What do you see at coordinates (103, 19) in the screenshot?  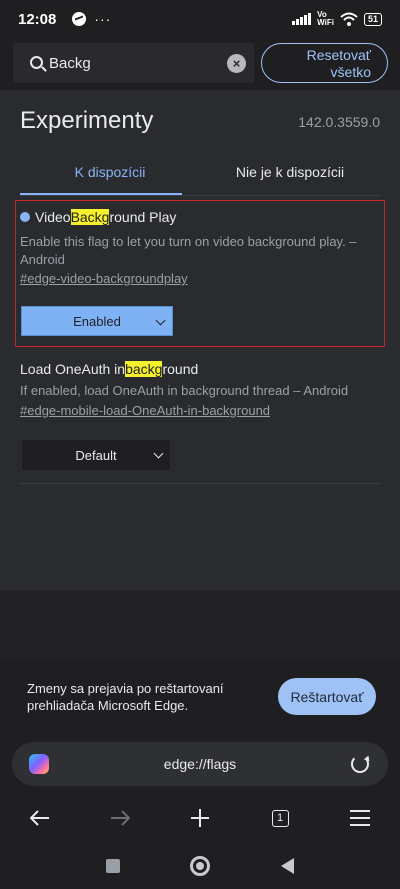 I see `more-notifications-icon: ···` at bounding box center [103, 19].